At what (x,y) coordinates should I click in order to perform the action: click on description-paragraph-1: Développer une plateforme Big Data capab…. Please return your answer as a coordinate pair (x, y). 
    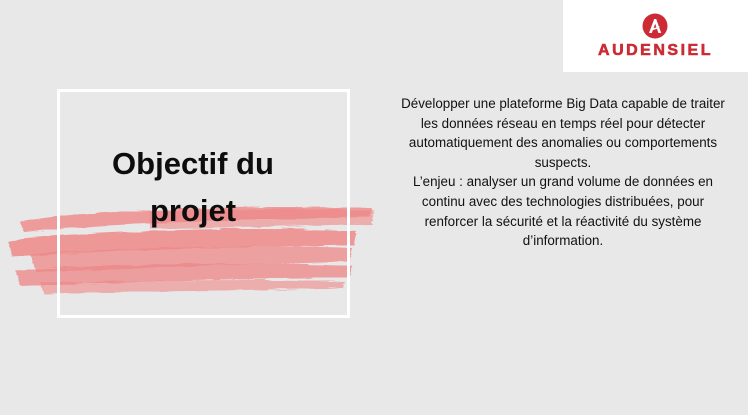
    Looking at the image, I should click on (563, 133).